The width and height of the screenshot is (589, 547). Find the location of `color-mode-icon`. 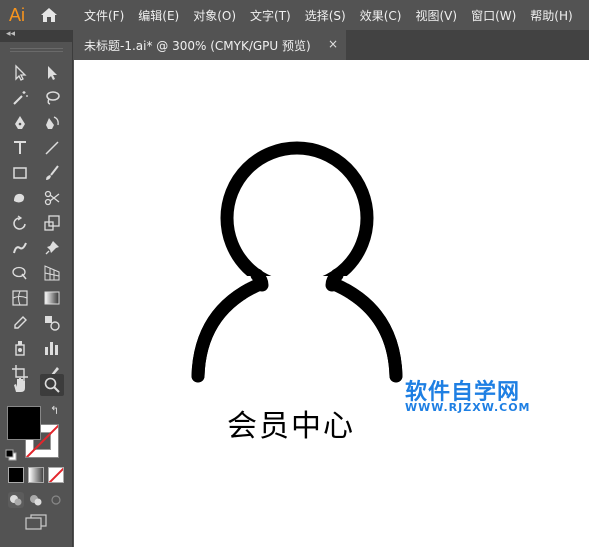

color-mode-icon is located at coordinates (16, 475).